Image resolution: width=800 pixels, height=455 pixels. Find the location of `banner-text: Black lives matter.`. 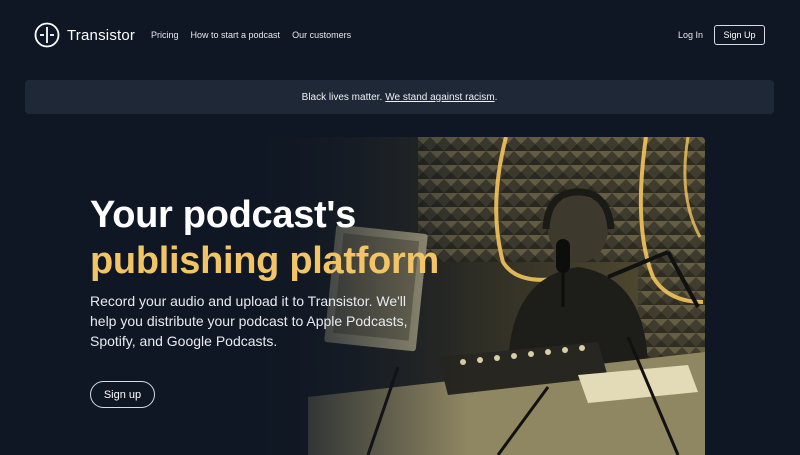

banner-text: Black lives matter. is located at coordinates (342, 97).